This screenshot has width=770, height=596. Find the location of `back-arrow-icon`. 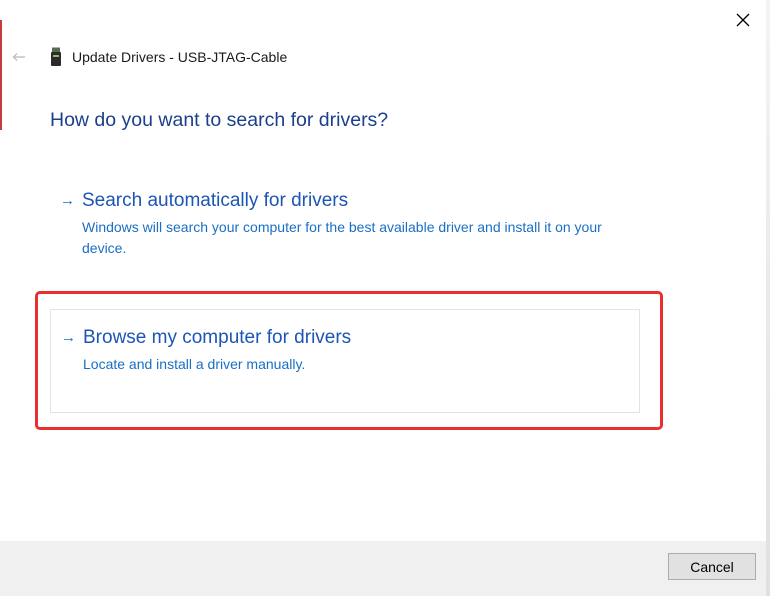

back-arrow-icon is located at coordinates (18, 57).